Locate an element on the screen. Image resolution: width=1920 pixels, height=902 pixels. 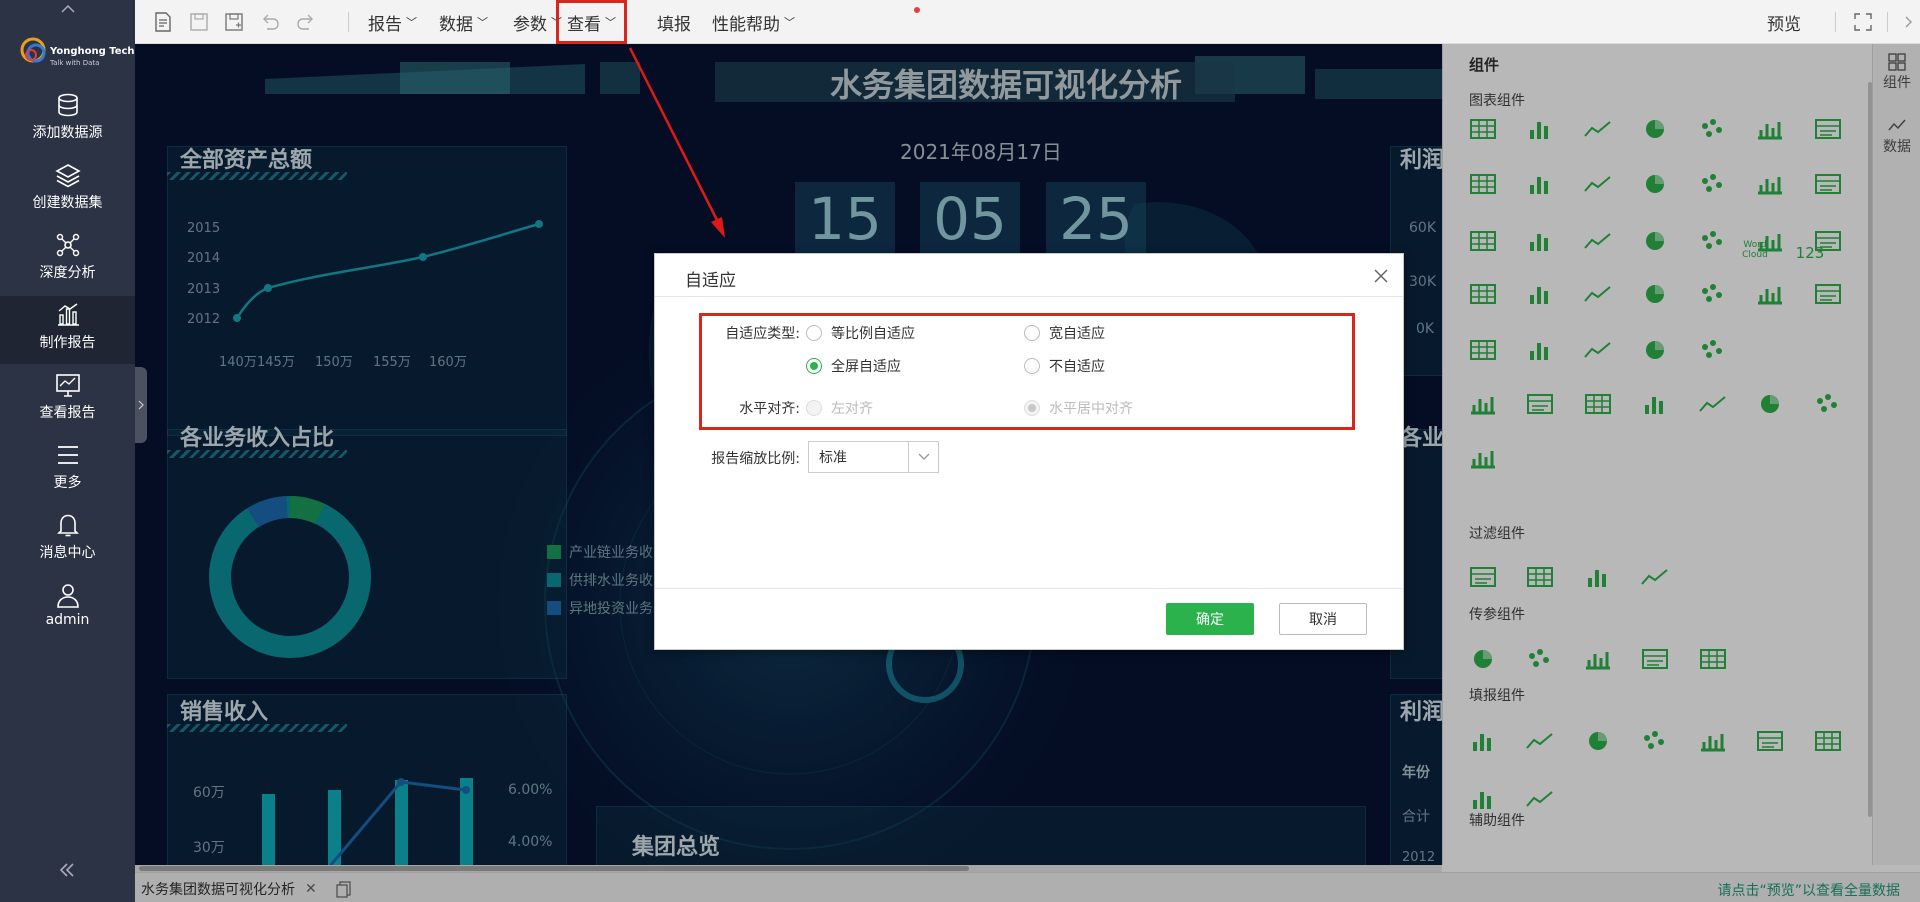
redo-icon is located at coordinates (306, 22).